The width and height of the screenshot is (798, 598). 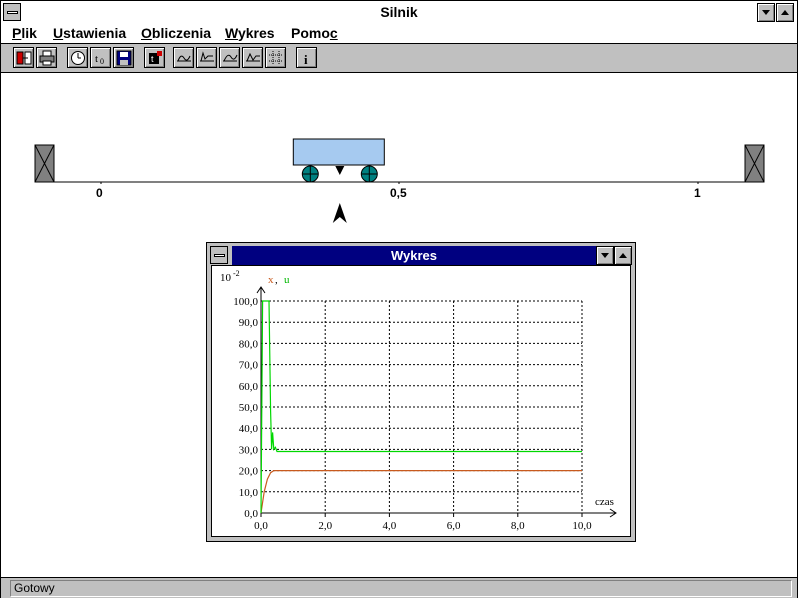 I want to click on chart-minimize-button, so click(x=605, y=255).